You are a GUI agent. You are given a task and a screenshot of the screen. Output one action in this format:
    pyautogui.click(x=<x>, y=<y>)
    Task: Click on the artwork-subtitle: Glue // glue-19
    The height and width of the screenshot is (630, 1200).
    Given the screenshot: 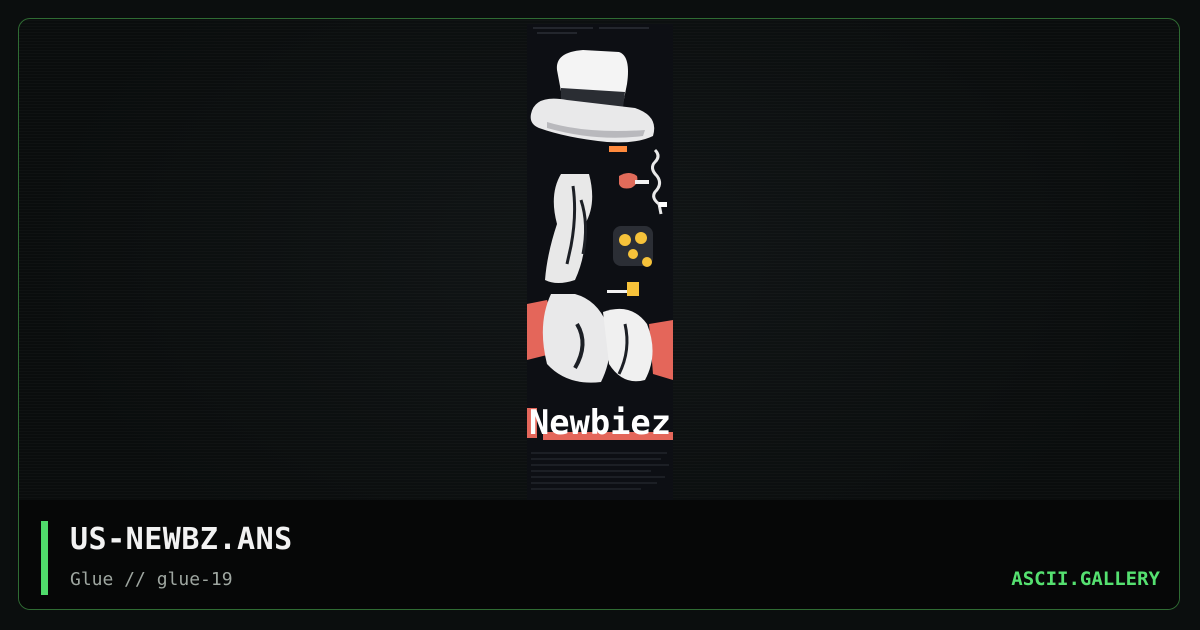 What is the action you would take?
    pyautogui.click(x=151, y=579)
    